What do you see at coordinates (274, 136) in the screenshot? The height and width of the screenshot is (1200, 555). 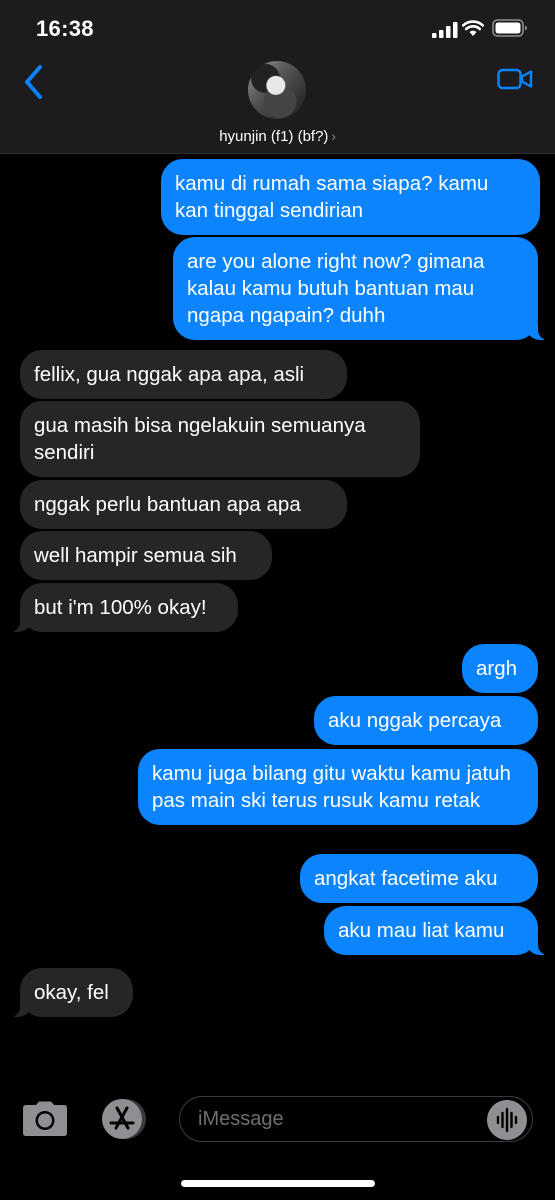 I see `contact-name: hyunjin (f1) (bf?)` at bounding box center [274, 136].